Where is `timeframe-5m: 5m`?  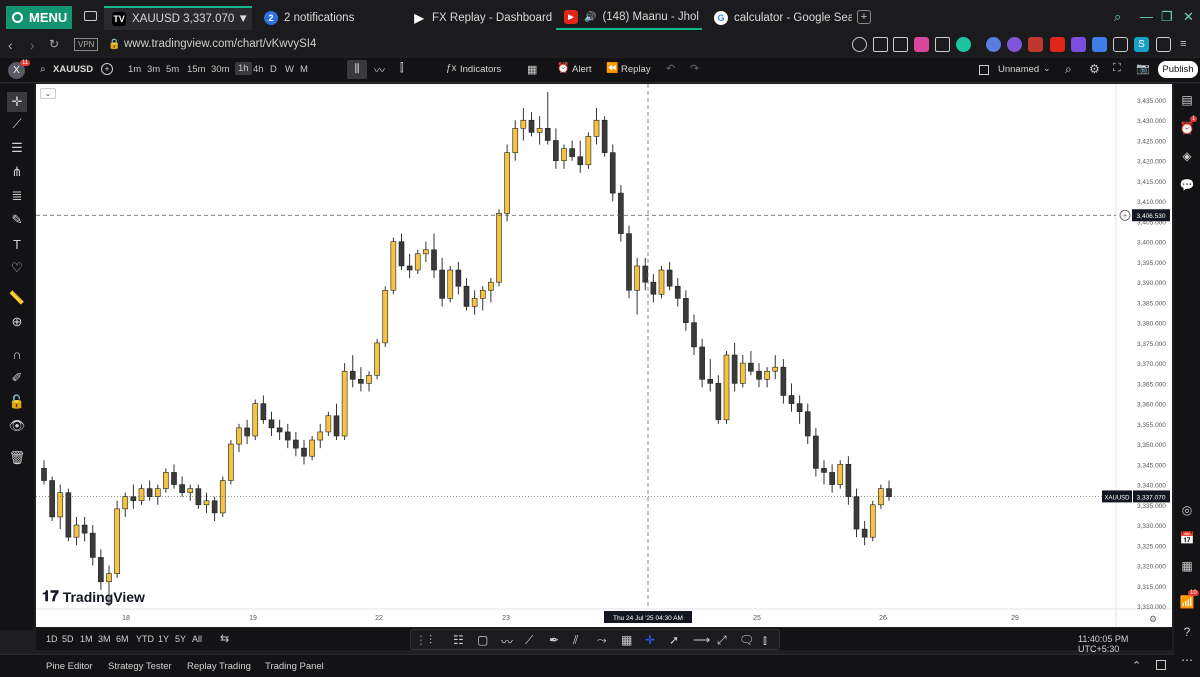
timeframe-5m: 5m is located at coordinates (172, 69).